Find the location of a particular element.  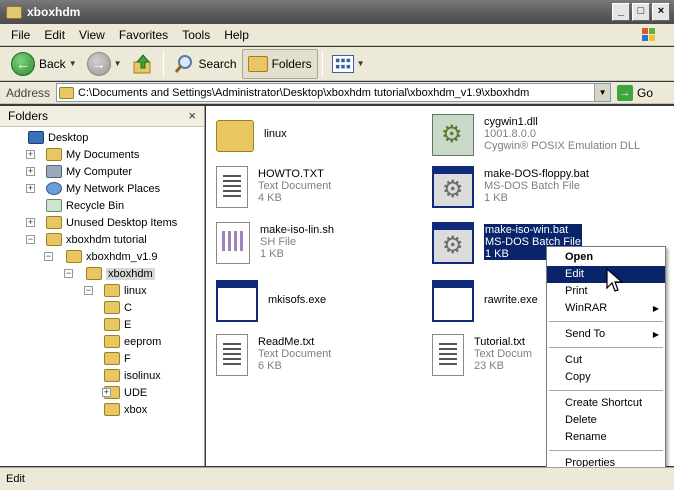

menu-favorites: Favorites is located at coordinates (143, 35).